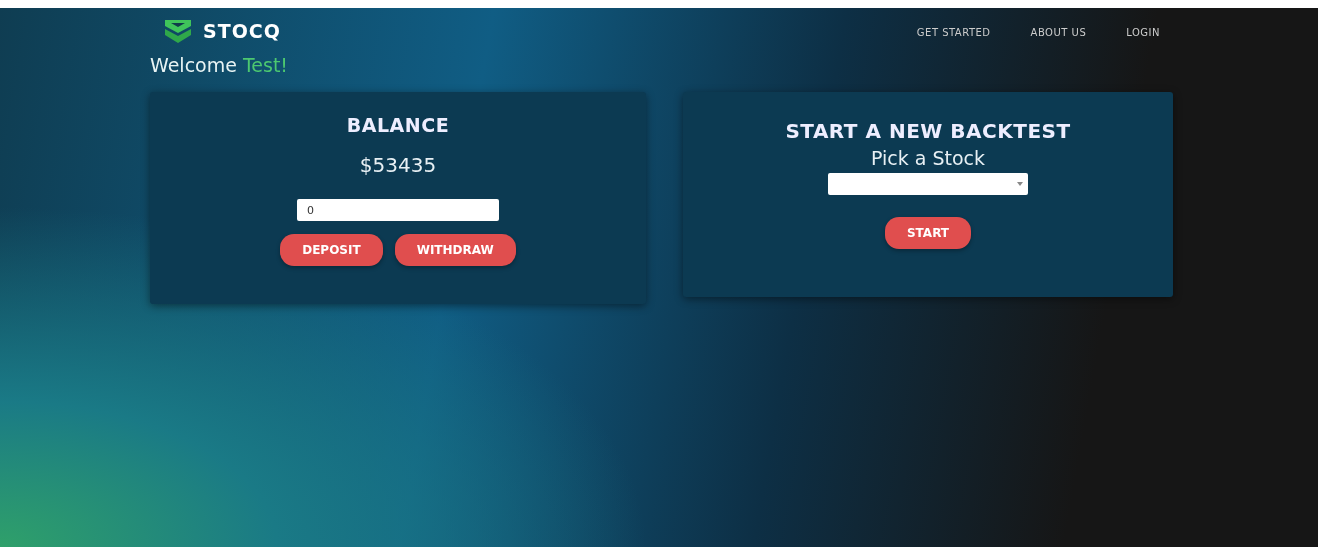  What do you see at coordinates (928, 131) in the screenshot?
I see `card-title: START A NEW BACKTEST` at bounding box center [928, 131].